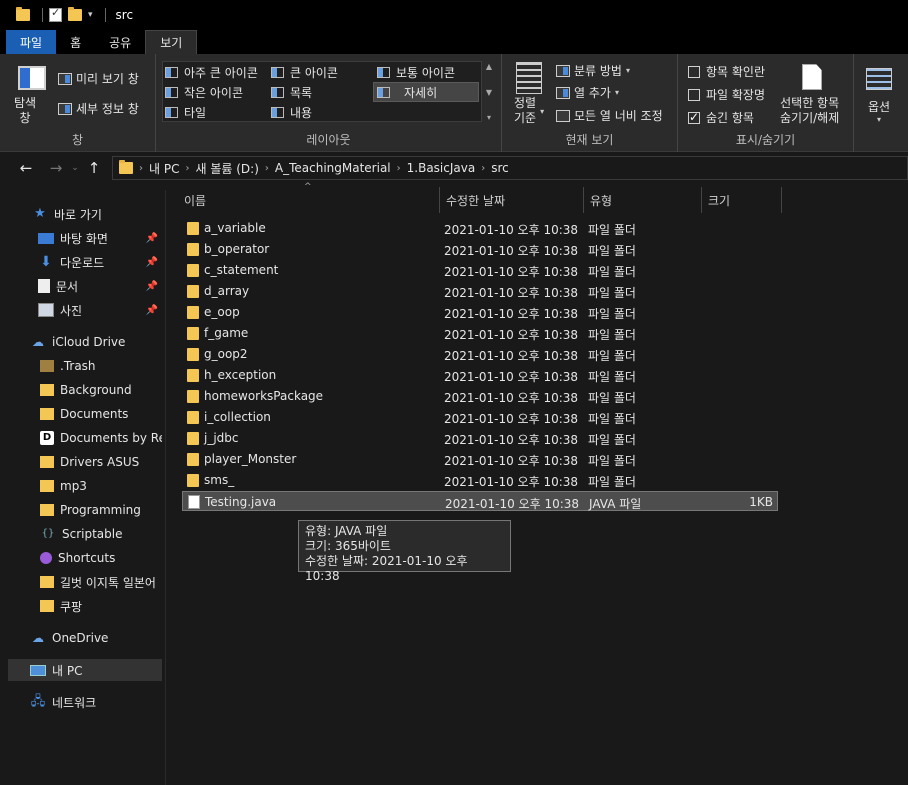 This screenshot has height=785, width=908. Describe the element at coordinates (98, 78) in the screenshot. I see `preview-pane-button: 미리 보기 창` at that location.